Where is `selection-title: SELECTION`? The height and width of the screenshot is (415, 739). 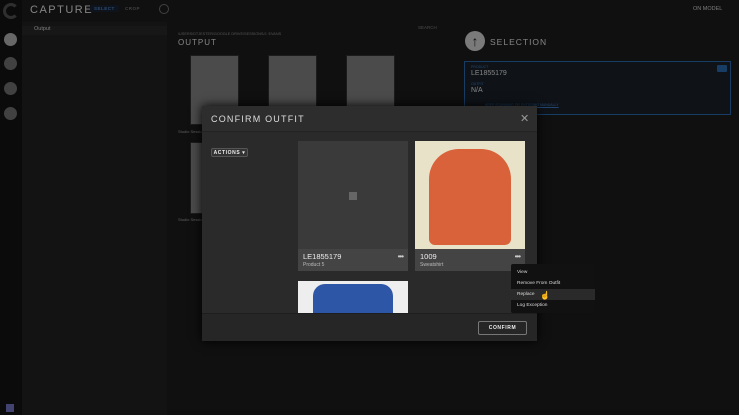 selection-title: SELECTION is located at coordinates (519, 42).